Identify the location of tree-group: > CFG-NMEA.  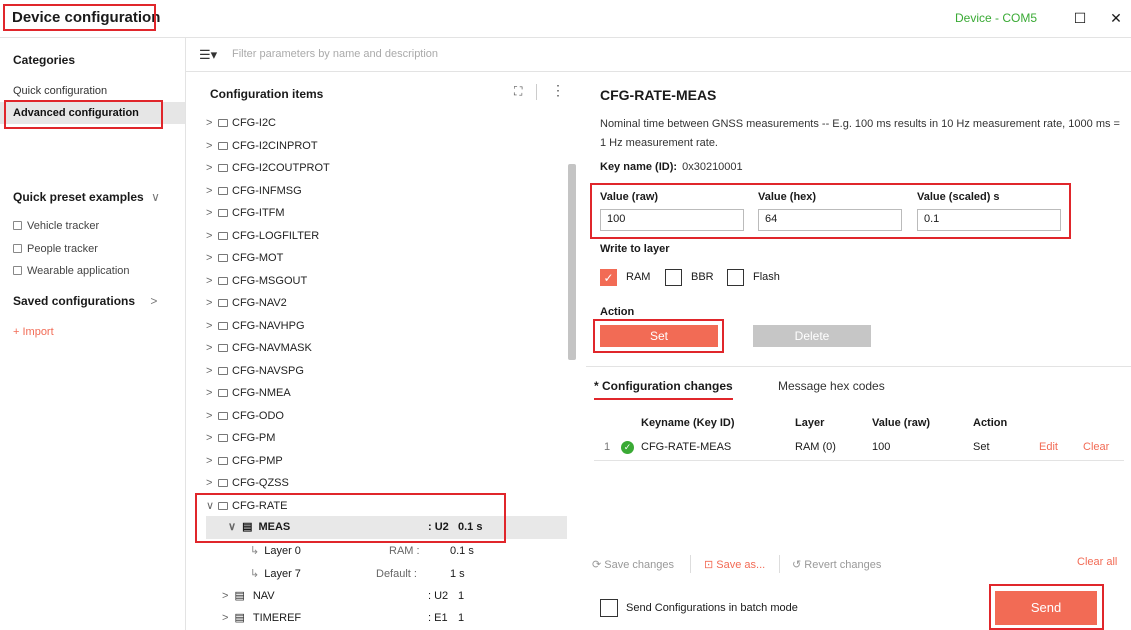
(248, 393).